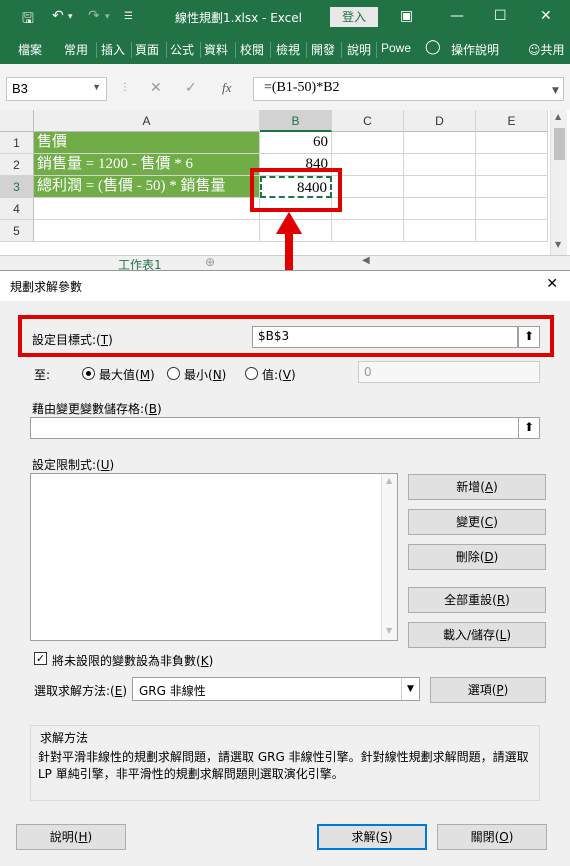 The width and height of the screenshot is (570, 866). I want to click on options-button: 選項(P), so click(488, 690).